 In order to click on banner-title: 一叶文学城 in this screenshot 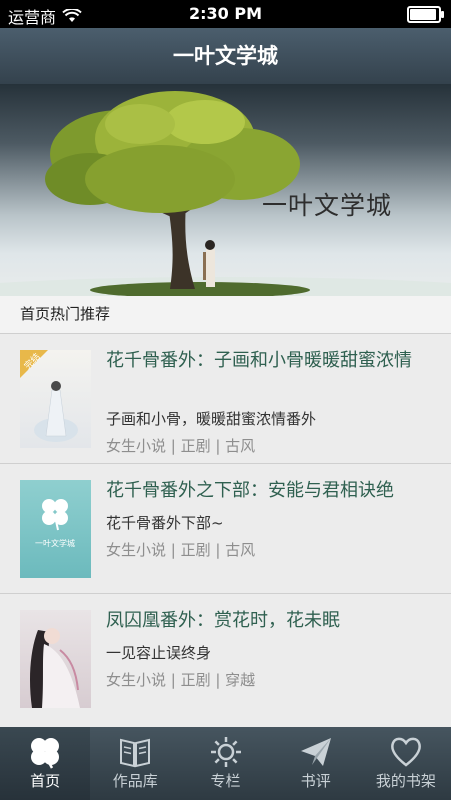, I will do `click(327, 205)`.